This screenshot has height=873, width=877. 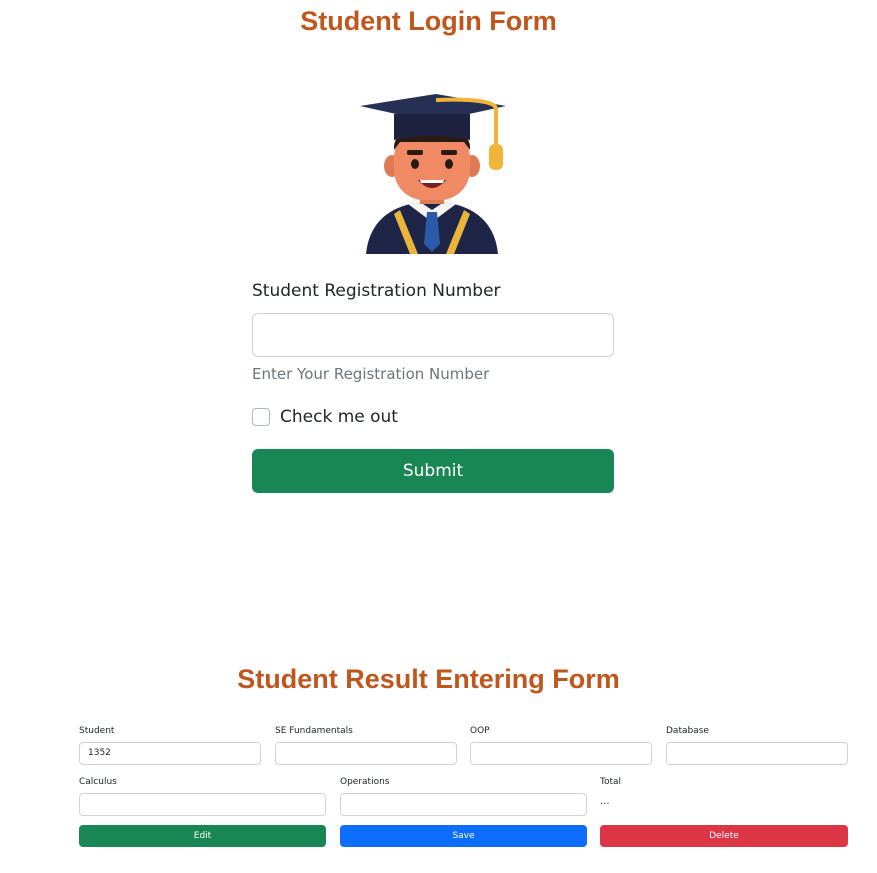 What do you see at coordinates (433, 471) in the screenshot?
I see `submit-button: Submit` at bounding box center [433, 471].